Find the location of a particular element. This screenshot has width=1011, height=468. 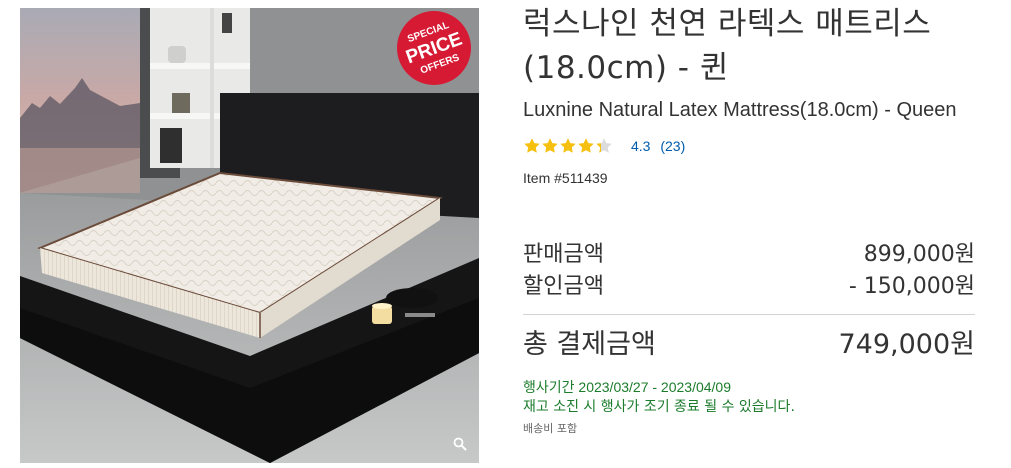

discount-label: 할인금액 is located at coordinates (563, 286).